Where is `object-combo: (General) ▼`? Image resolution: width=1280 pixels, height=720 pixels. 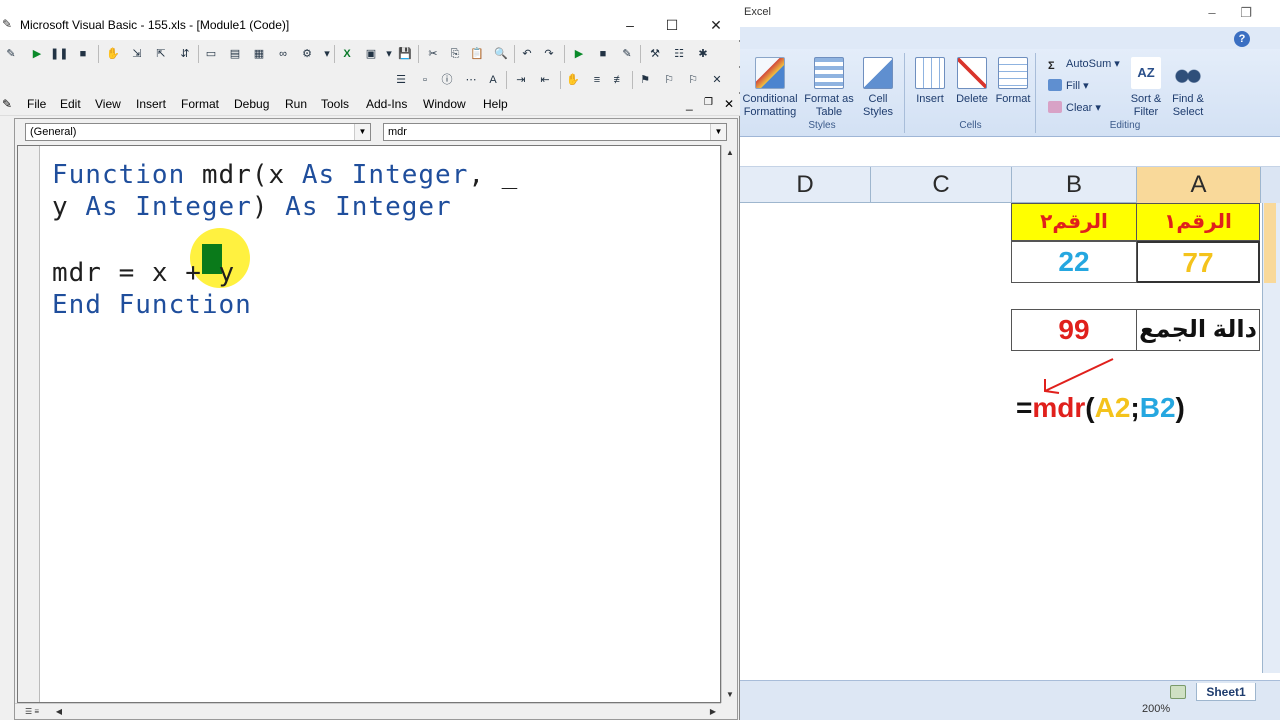 object-combo: (General) ▼ is located at coordinates (198, 132).